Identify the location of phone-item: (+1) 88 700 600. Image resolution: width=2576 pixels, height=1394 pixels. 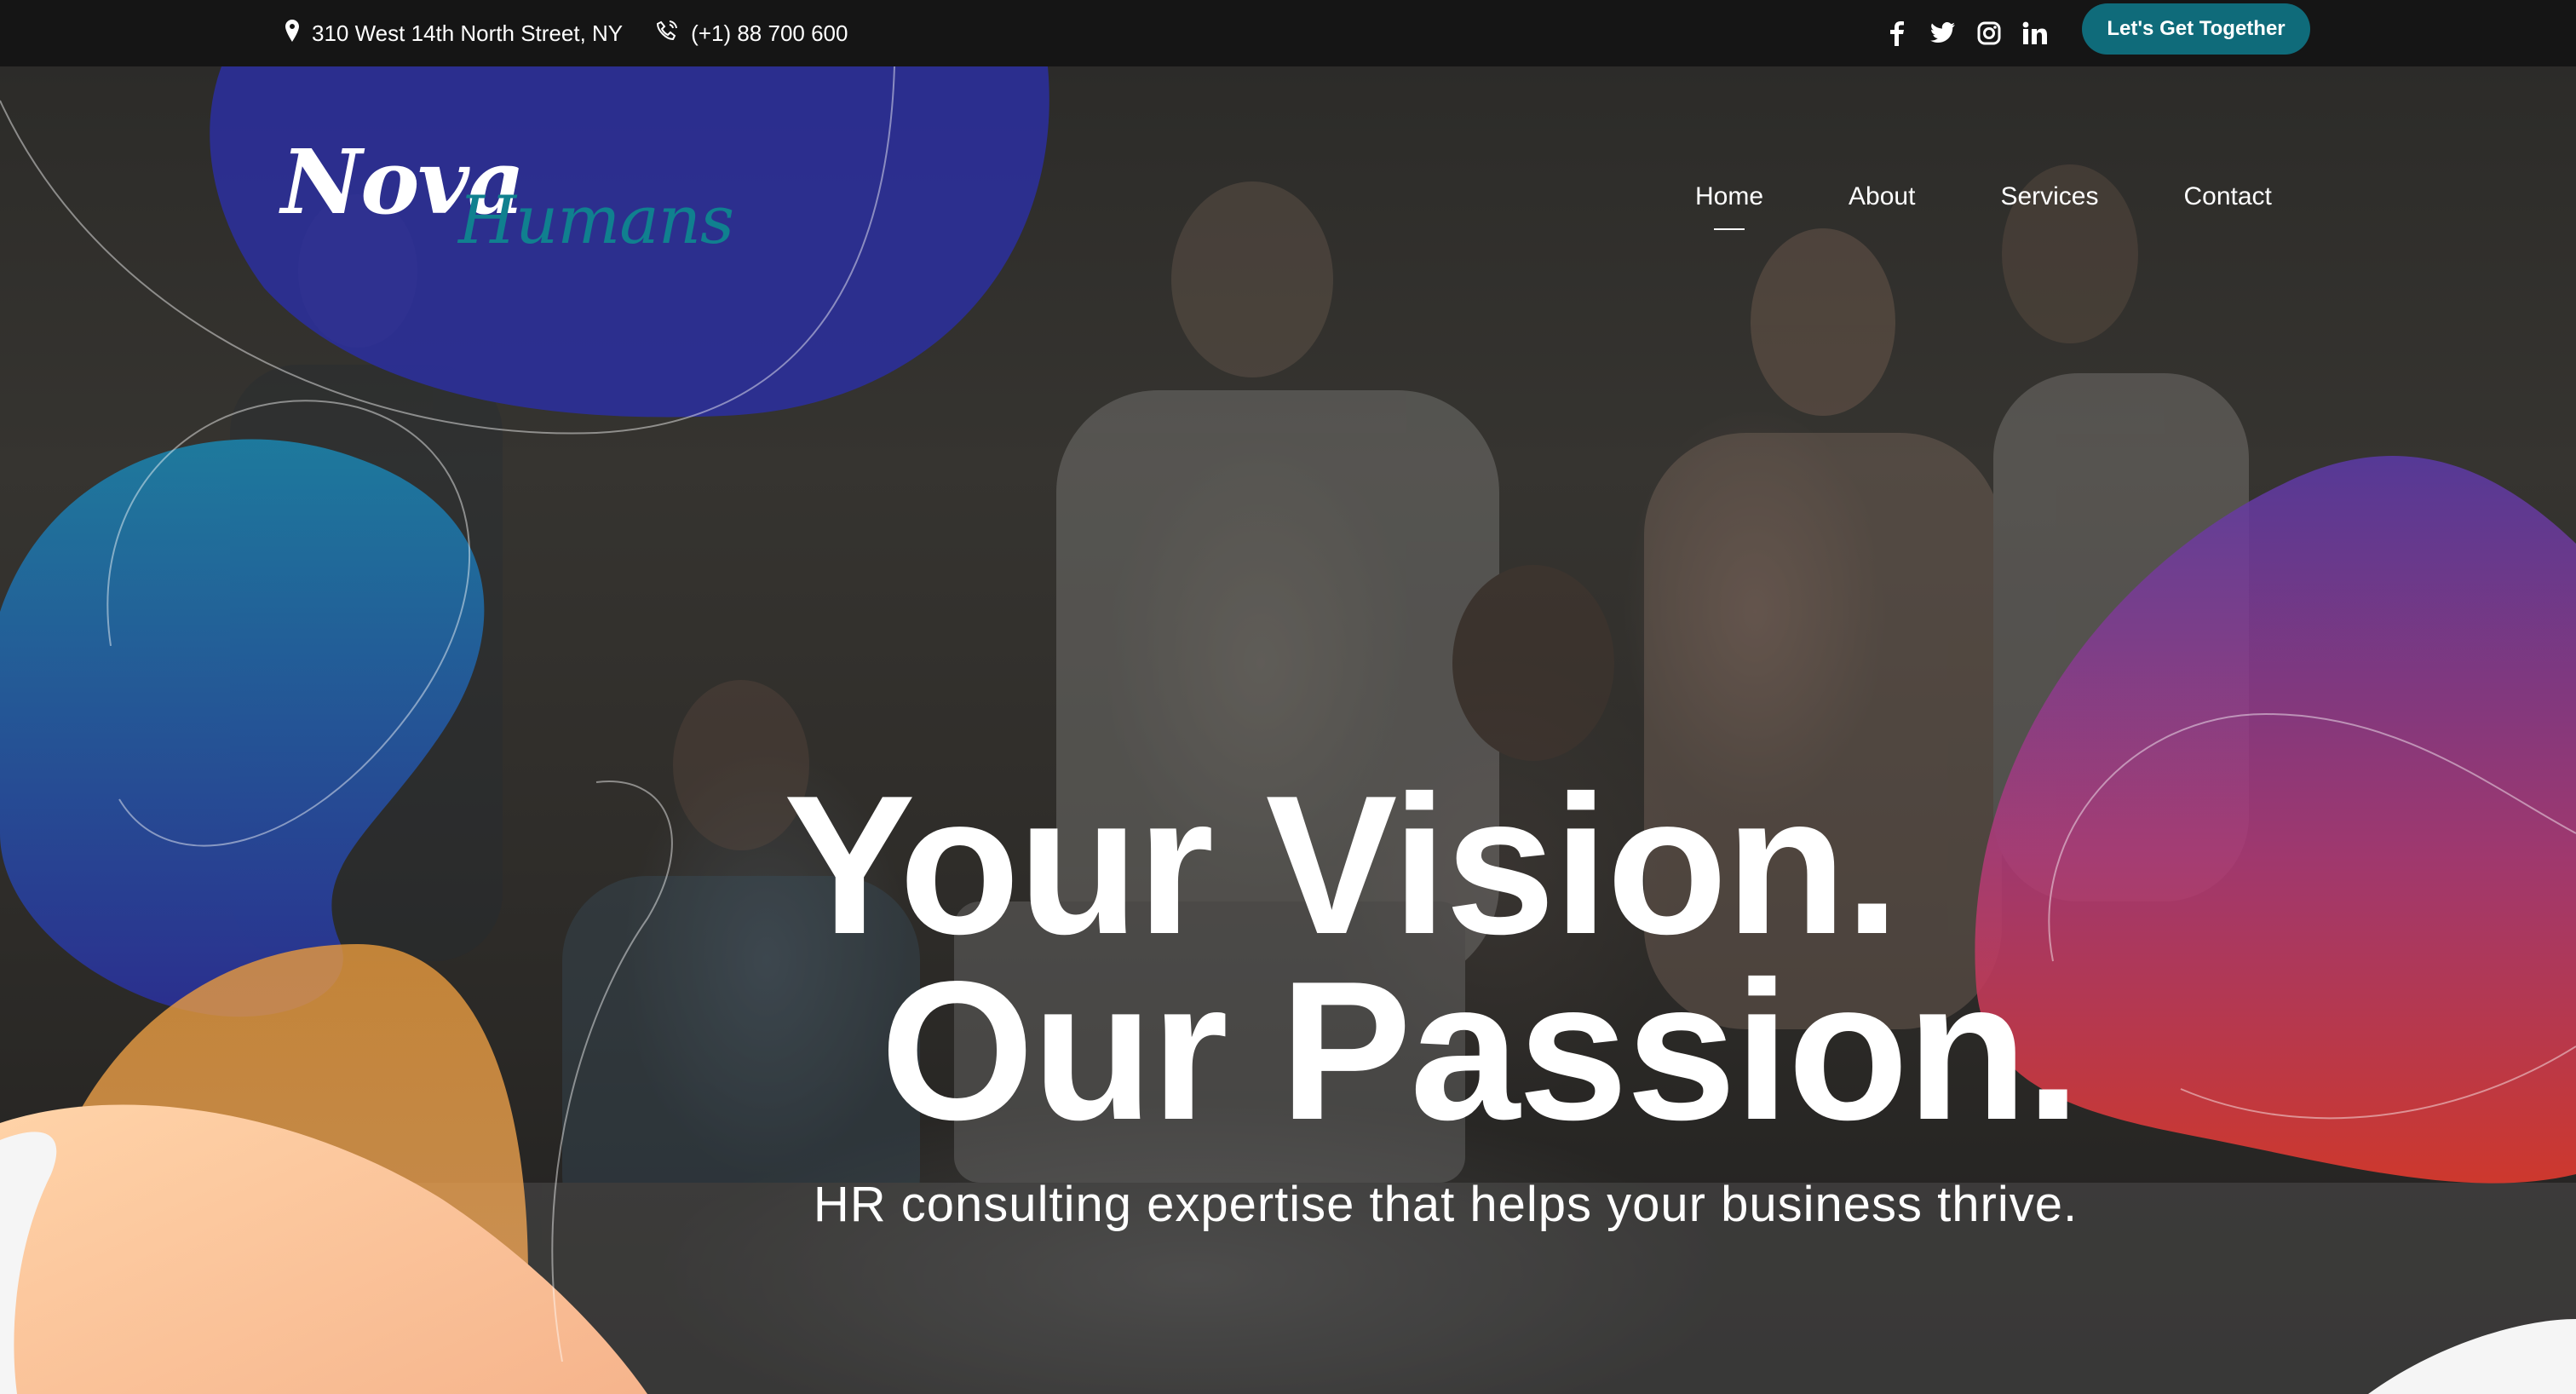
(752, 34).